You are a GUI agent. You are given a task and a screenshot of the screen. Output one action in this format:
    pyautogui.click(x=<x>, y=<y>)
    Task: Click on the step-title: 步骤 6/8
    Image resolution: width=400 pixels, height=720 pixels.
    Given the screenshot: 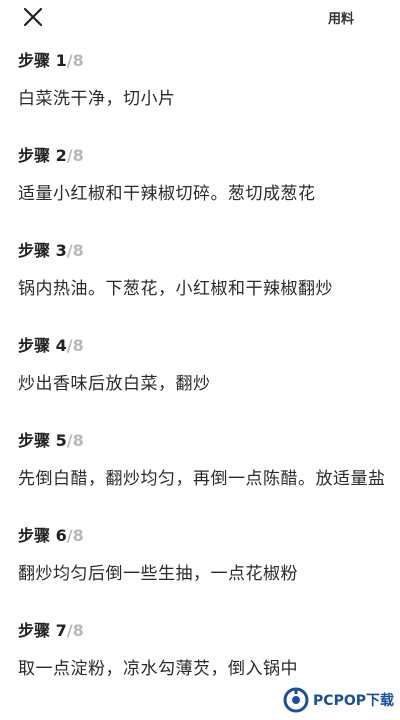 What is the action you would take?
    pyautogui.click(x=203, y=536)
    